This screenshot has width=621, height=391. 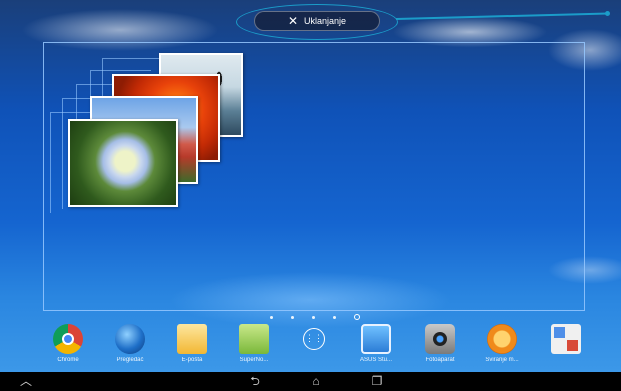 I want to click on dock-app-label: Fotoaparat, so click(x=440, y=360).